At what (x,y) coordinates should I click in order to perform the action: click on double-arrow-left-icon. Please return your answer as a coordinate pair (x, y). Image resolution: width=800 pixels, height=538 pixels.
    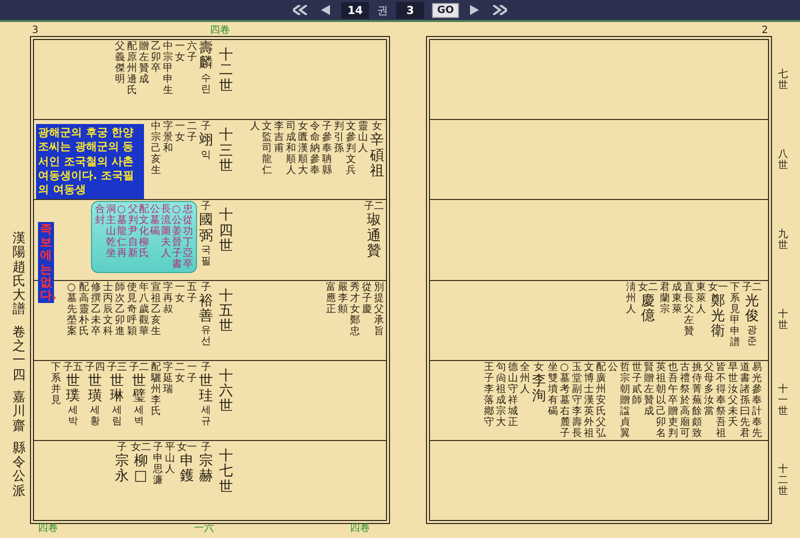
    Looking at the image, I should click on (300, 10).